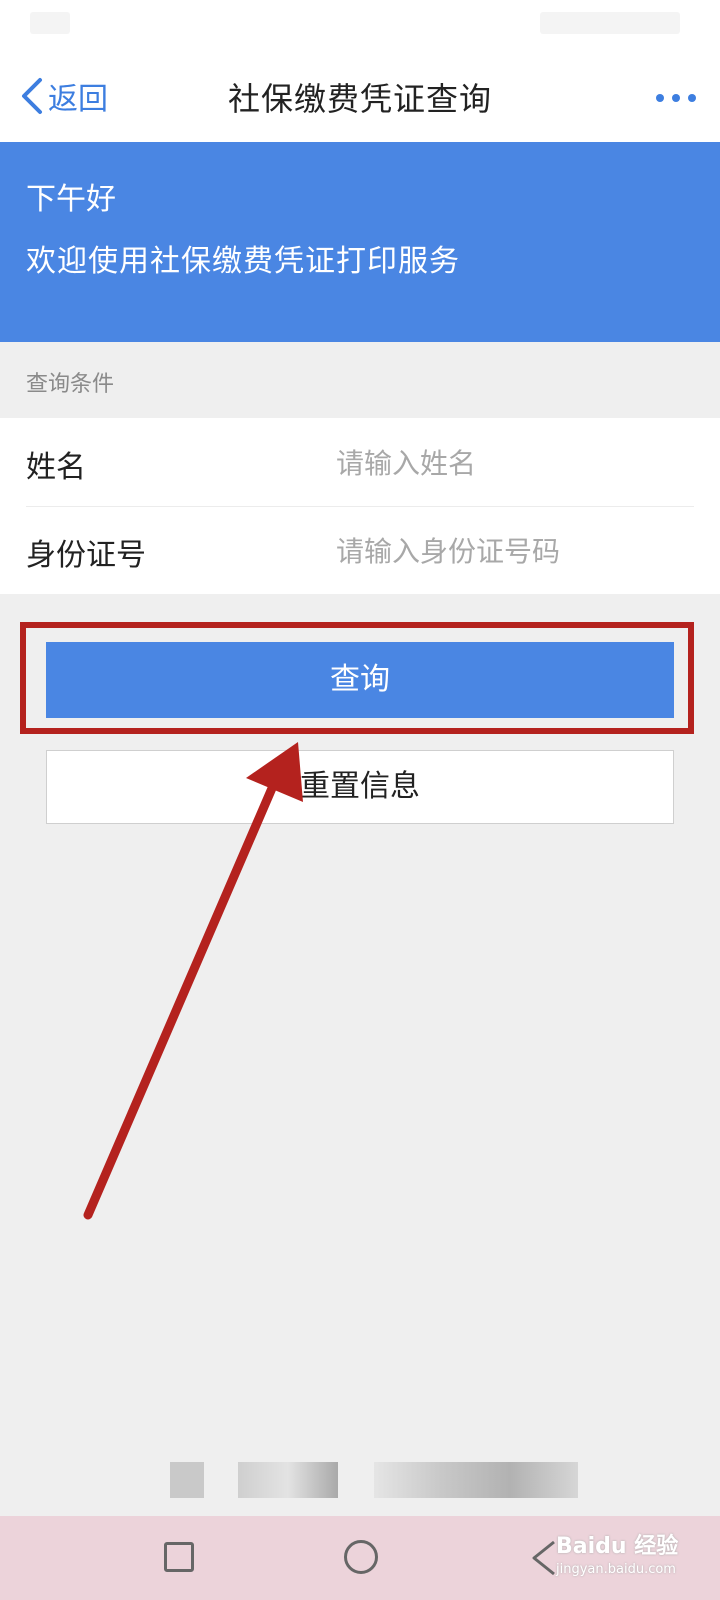 The image size is (720, 1600). I want to click on more-options-button, so click(676, 98).